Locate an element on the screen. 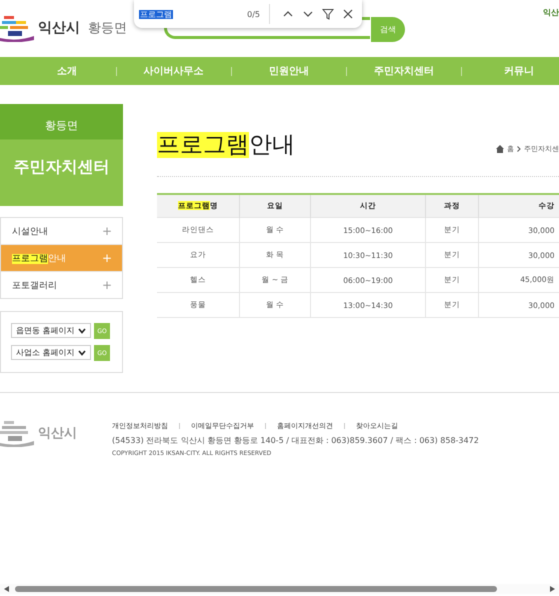 The height and width of the screenshot is (596, 559). banner-town-name: 황등면 is located at coordinates (61, 125).